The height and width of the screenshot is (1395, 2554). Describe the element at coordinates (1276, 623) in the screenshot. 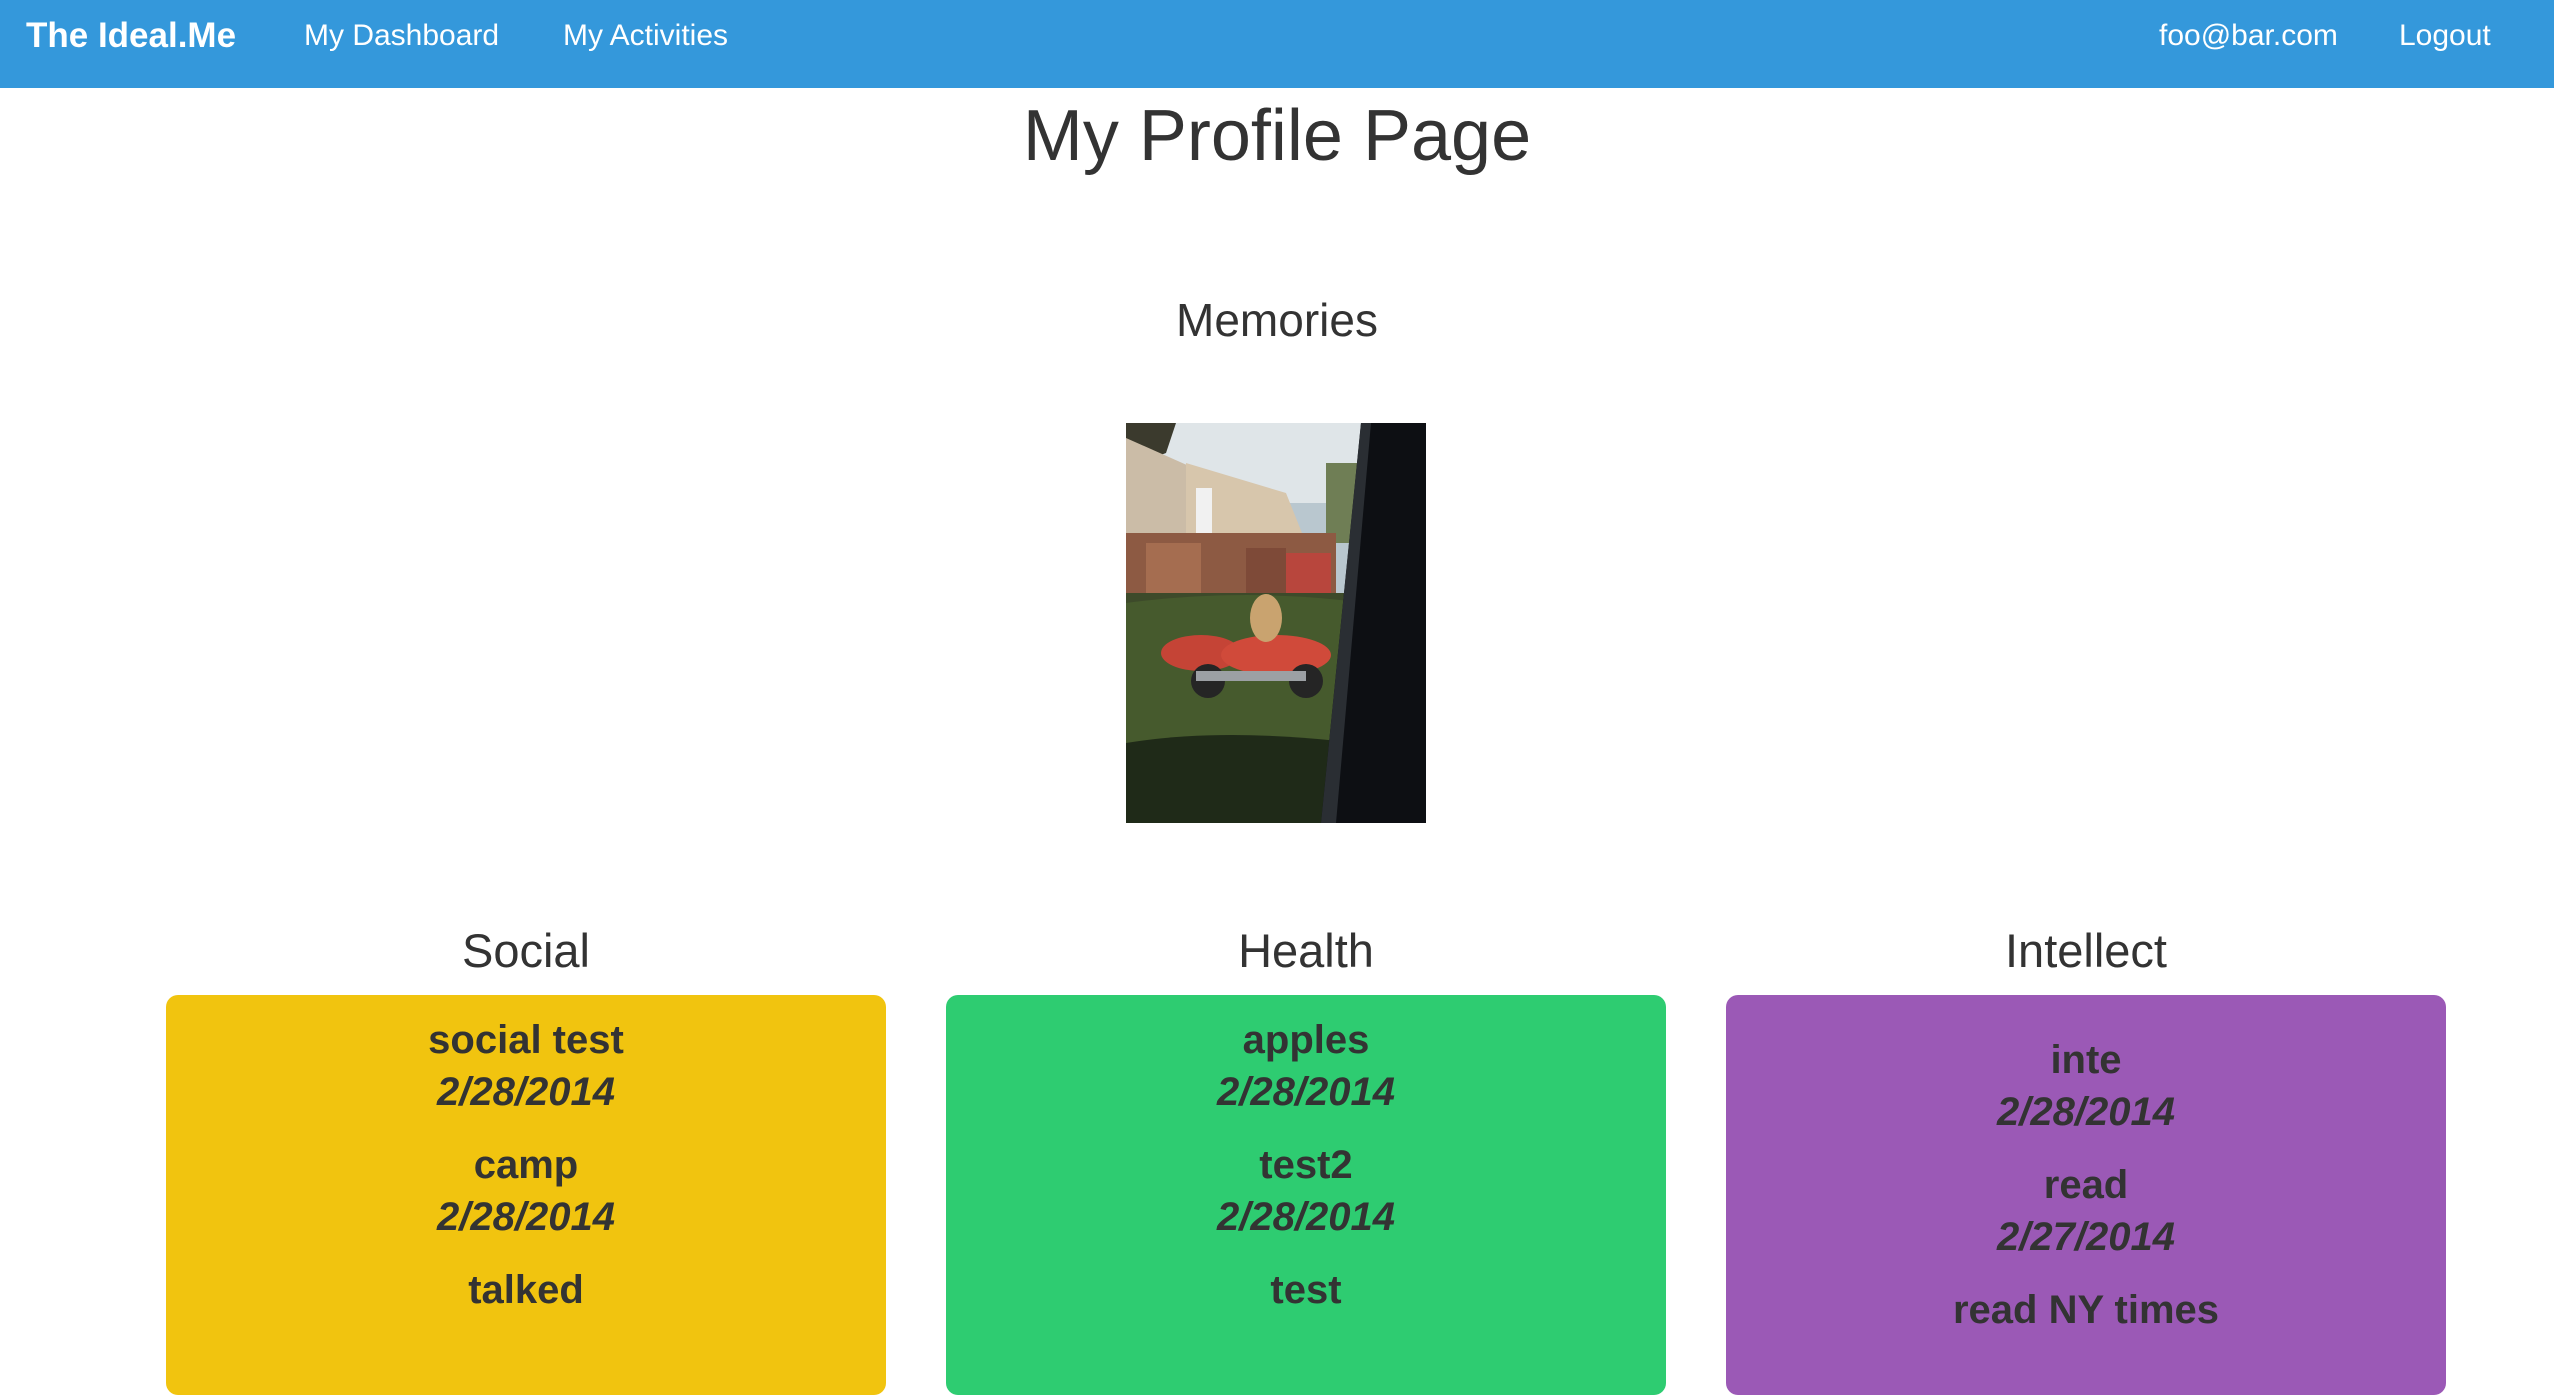

I see `memory-photo` at that location.